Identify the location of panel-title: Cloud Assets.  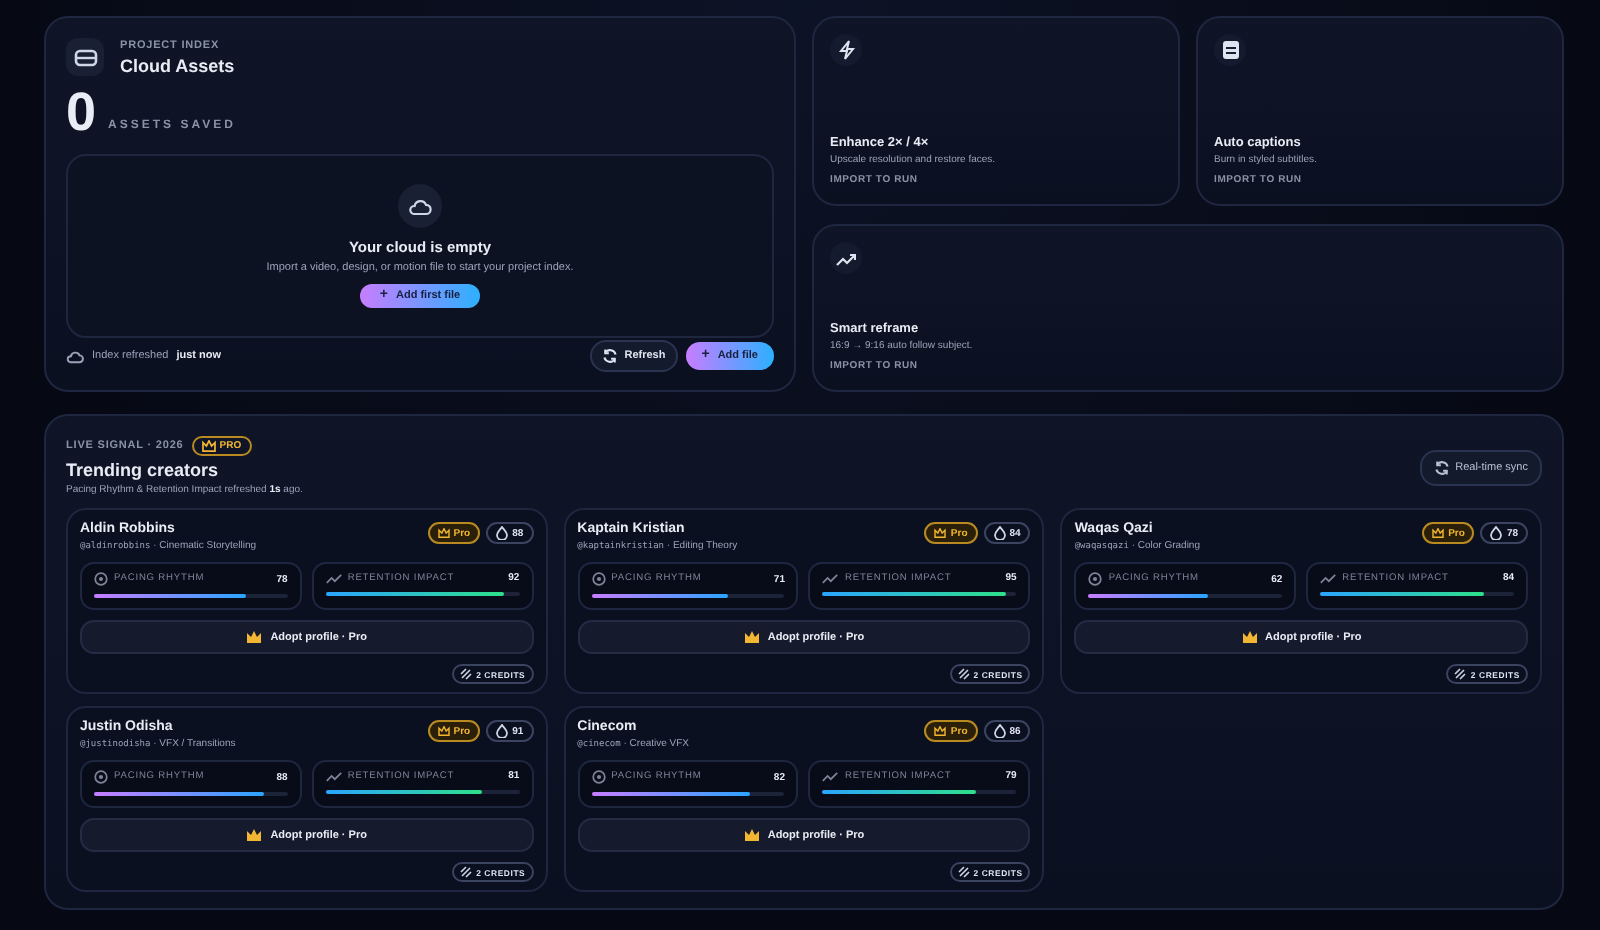
(177, 65).